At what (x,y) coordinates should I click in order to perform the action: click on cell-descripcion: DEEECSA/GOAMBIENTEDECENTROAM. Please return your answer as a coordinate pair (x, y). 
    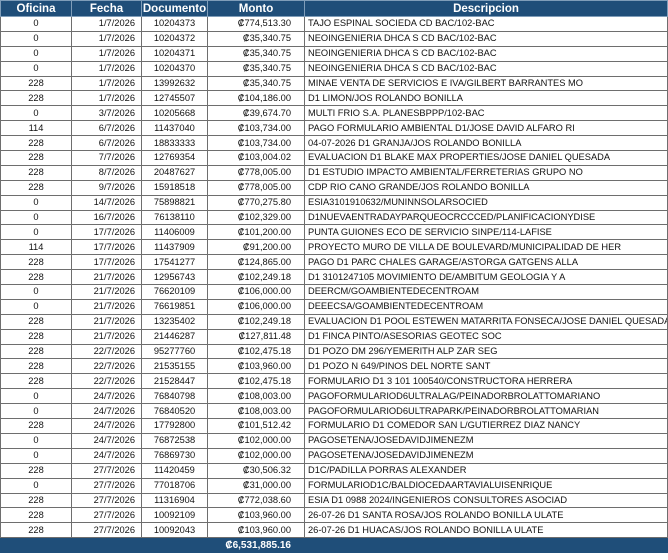
    Looking at the image, I should click on (486, 306).